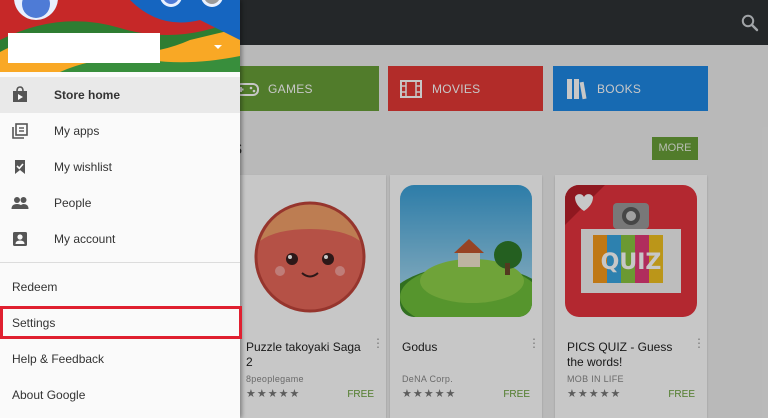 This screenshot has height=418, width=768. What do you see at coordinates (73, 203) in the screenshot?
I see `drawer-item-label: People` at bounding box center [73, 203].